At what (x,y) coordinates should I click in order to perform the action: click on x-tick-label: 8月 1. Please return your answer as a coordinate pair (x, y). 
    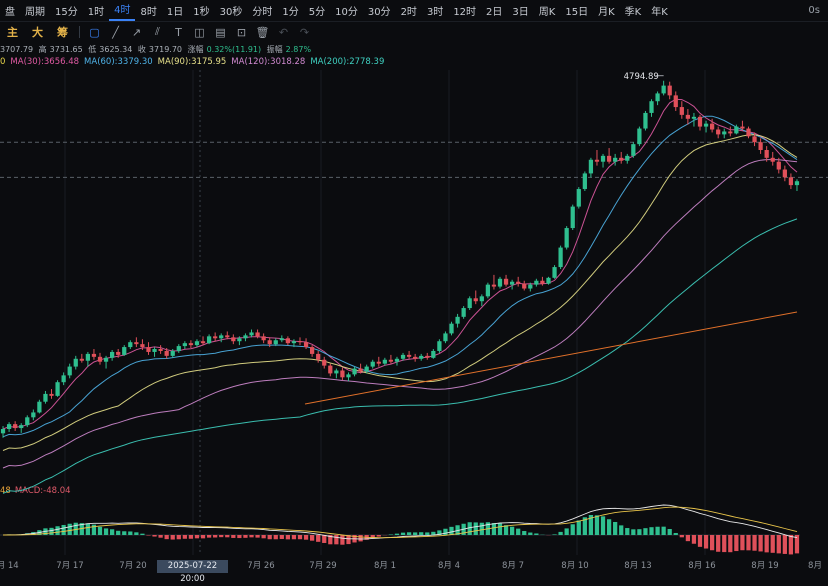
    Looking at the image, I should click on (385, 566).